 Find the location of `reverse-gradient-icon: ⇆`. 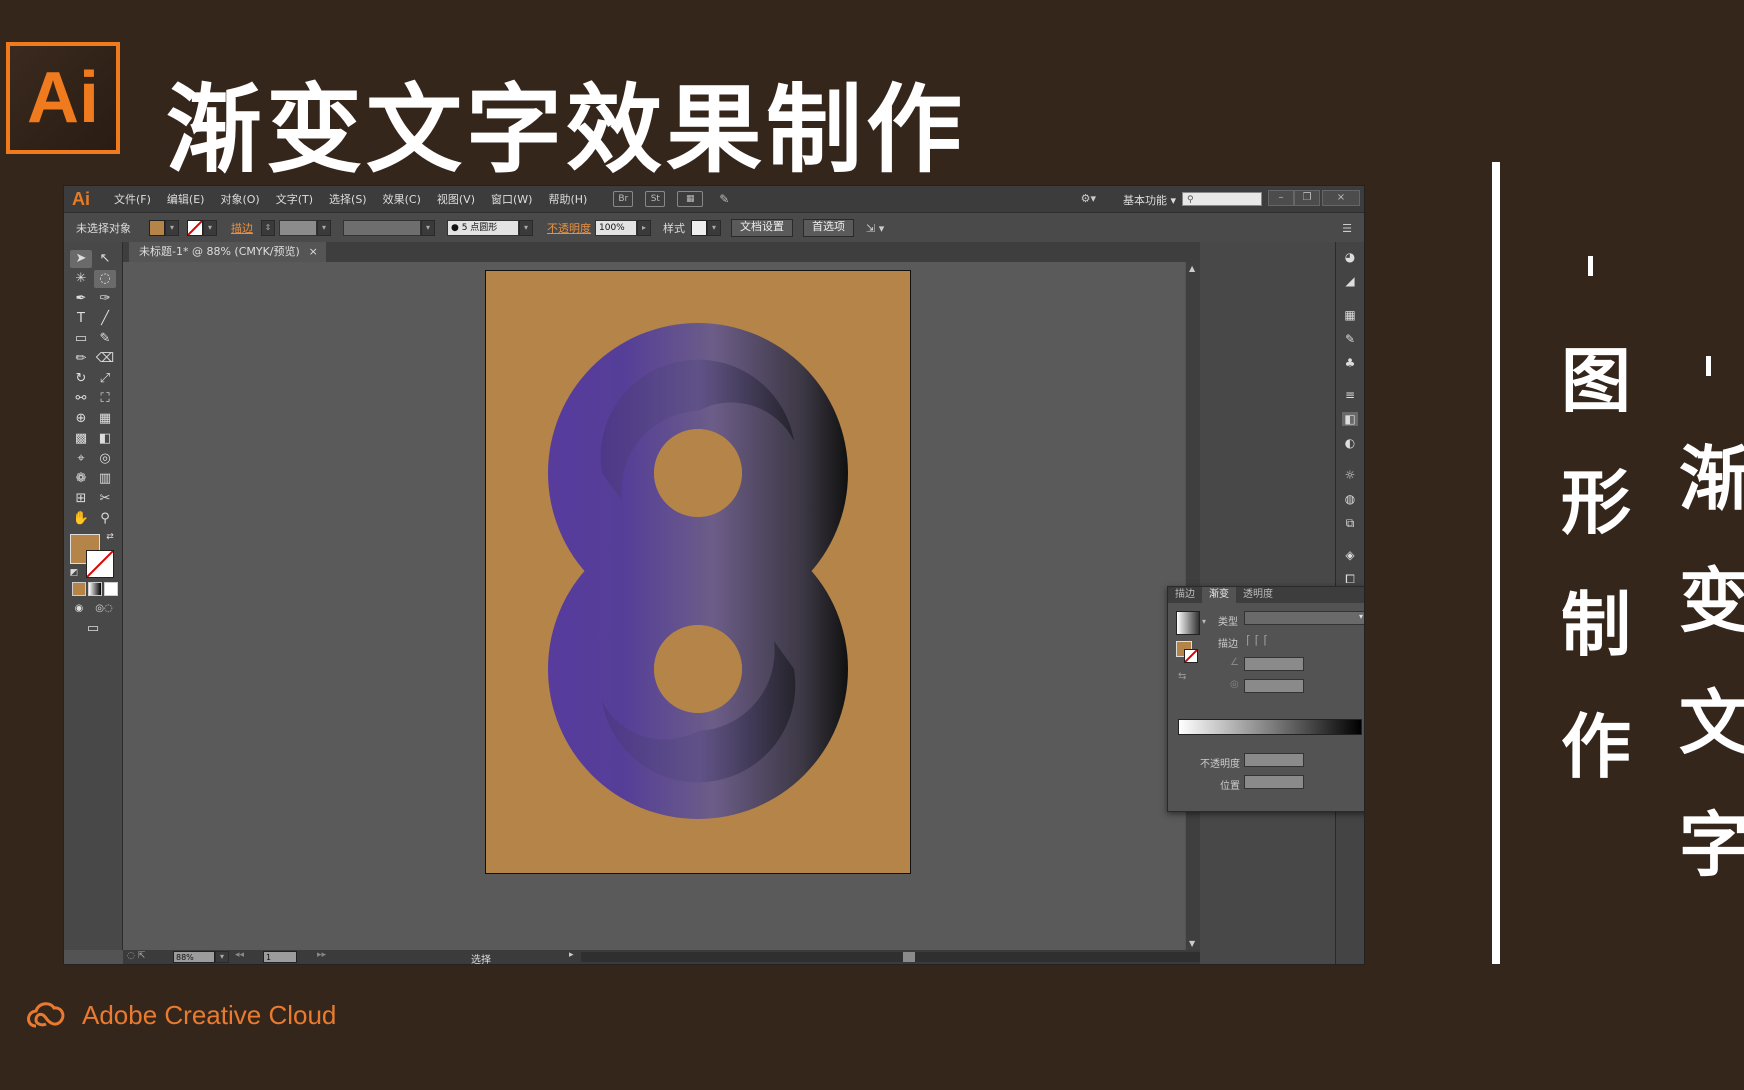

reverse-gradient-icon: ⇆ is located at coordinates (1182, 676).